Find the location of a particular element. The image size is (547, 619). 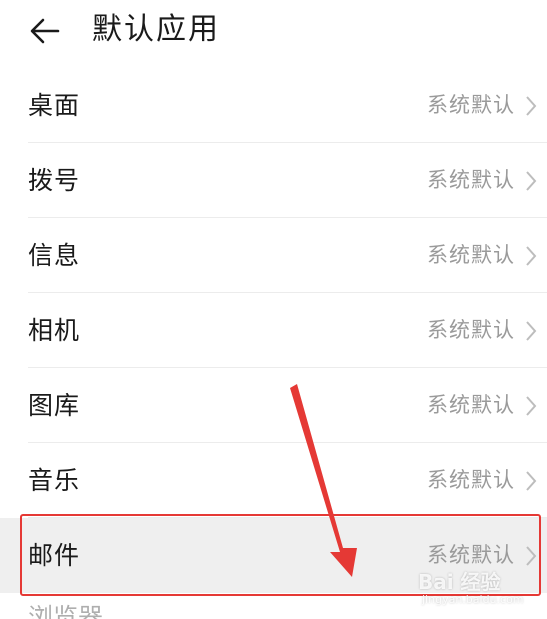

row-label: 桌面 is located at coordinates (54, 105).